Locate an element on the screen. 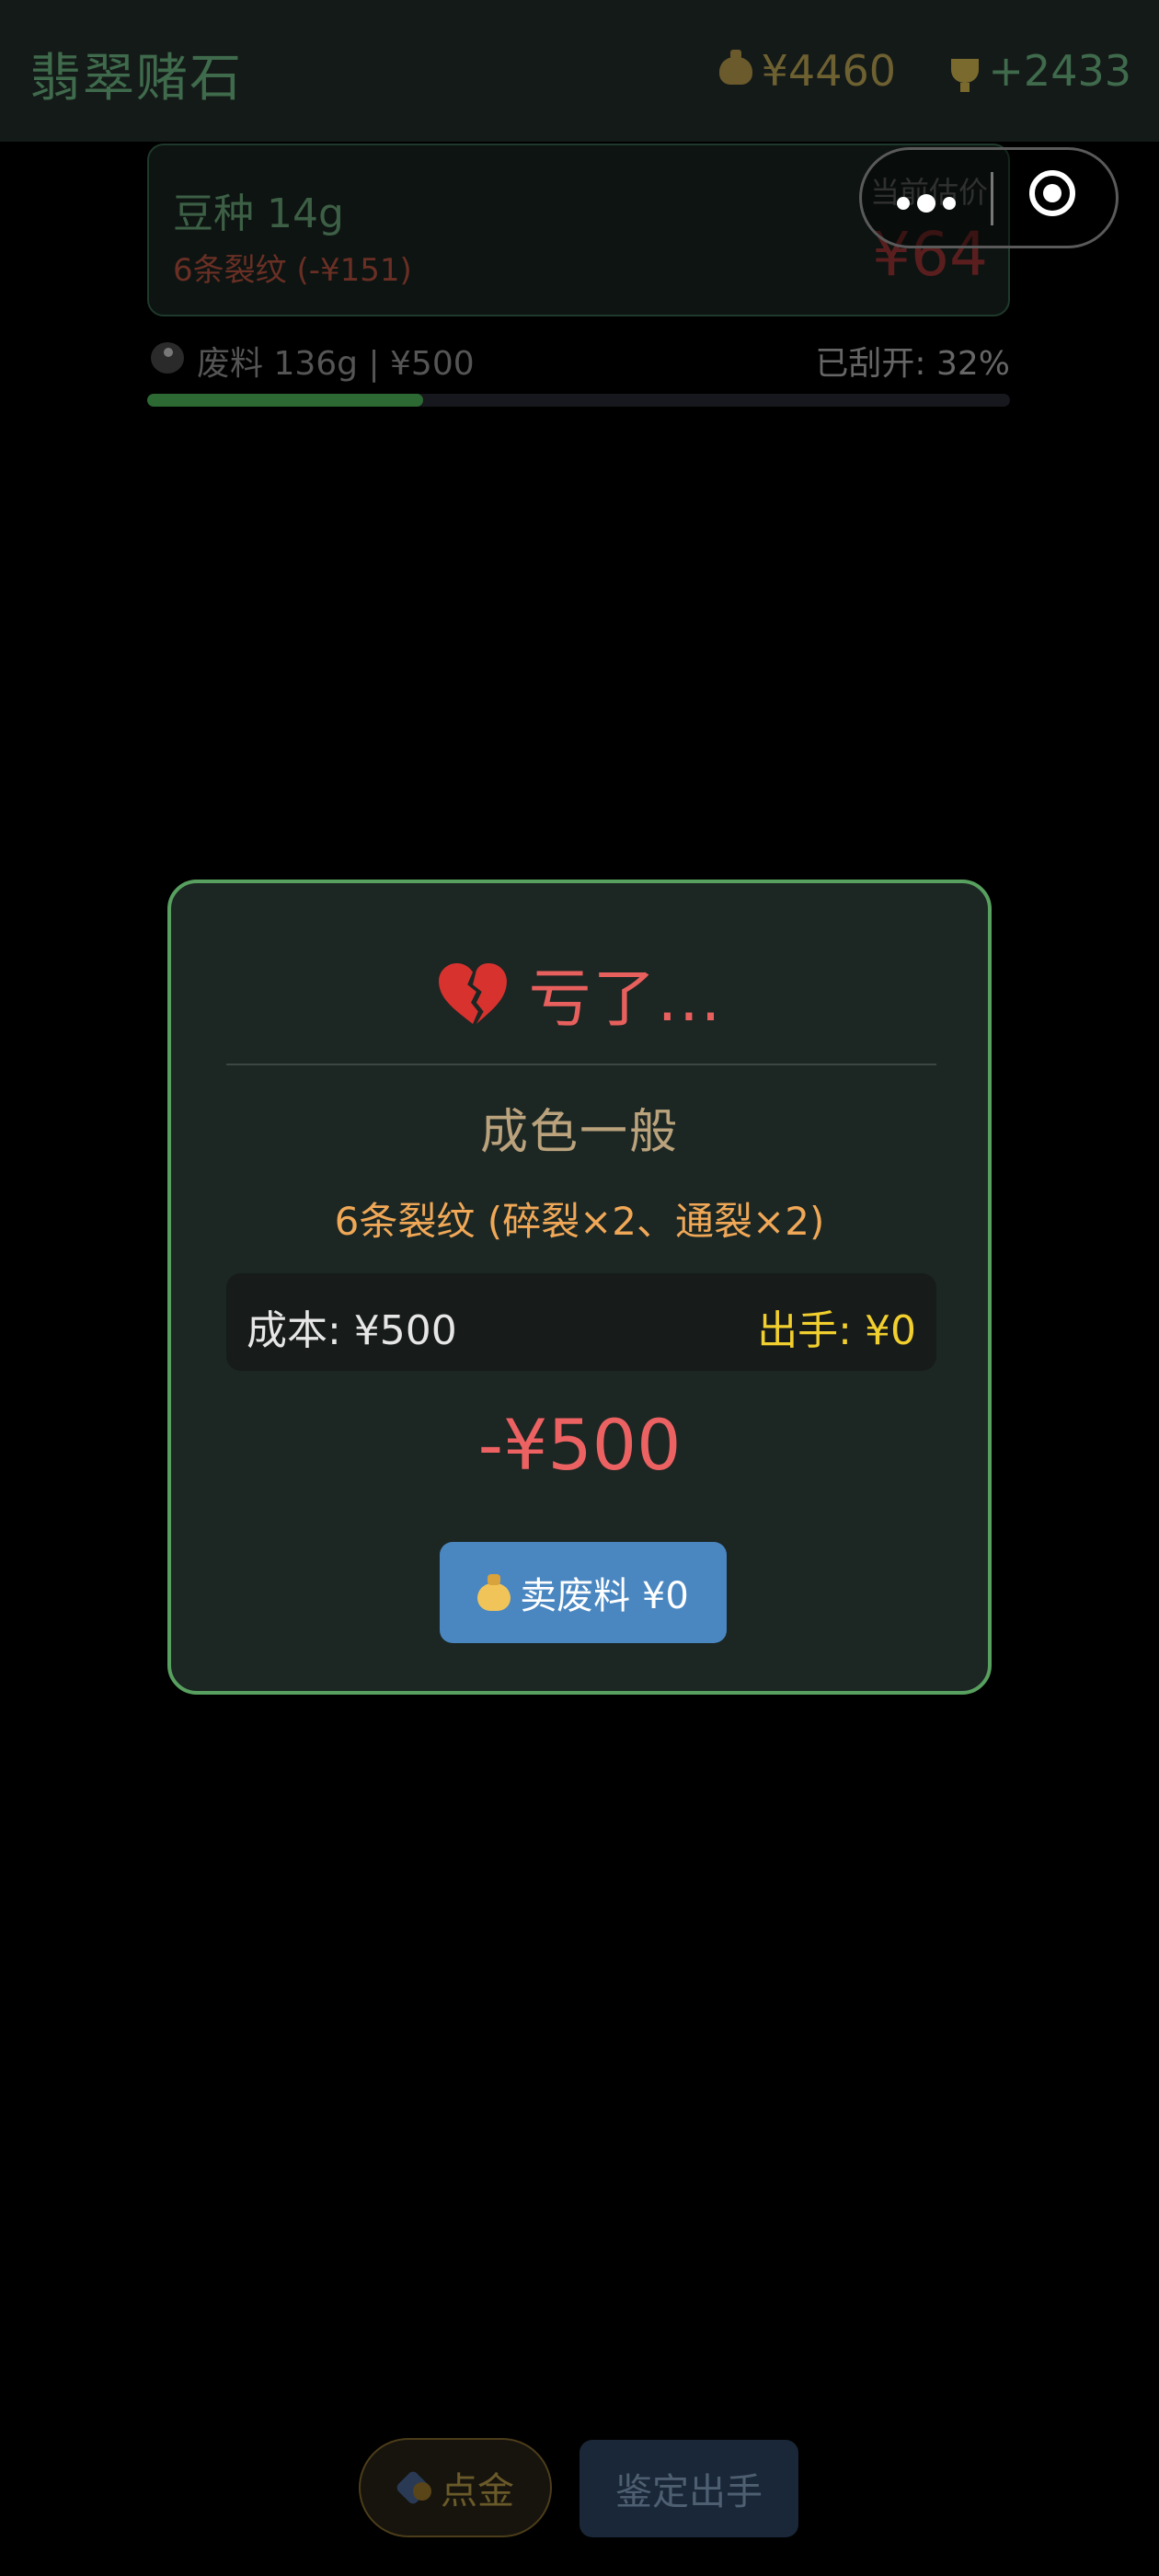 This screenshot has height=2576, width=1159. top-header: 翡翠赌石 ¥4460 +2433 is located at coordinates (579, 71).